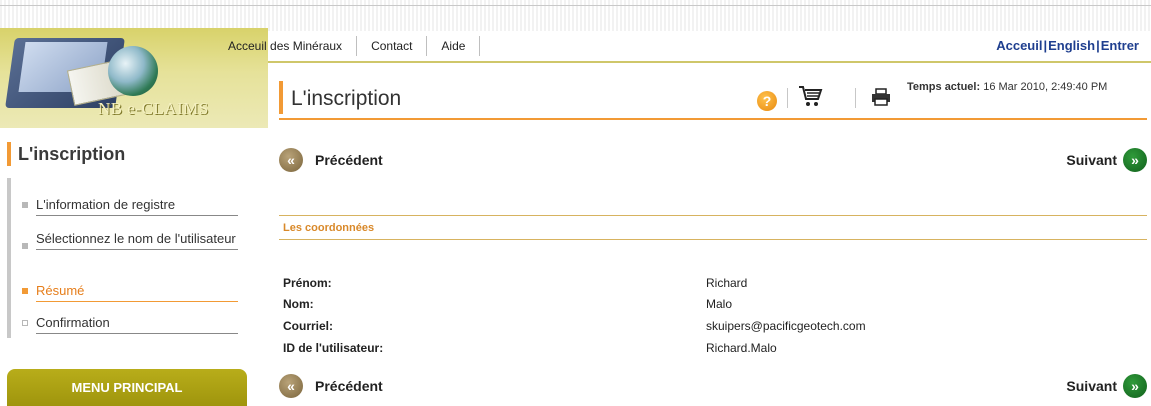 Image resolution: width=1151 pixels, height=406 pixels. I want to click on sidebar-item-label: L'information de registre, so click(137, 206).